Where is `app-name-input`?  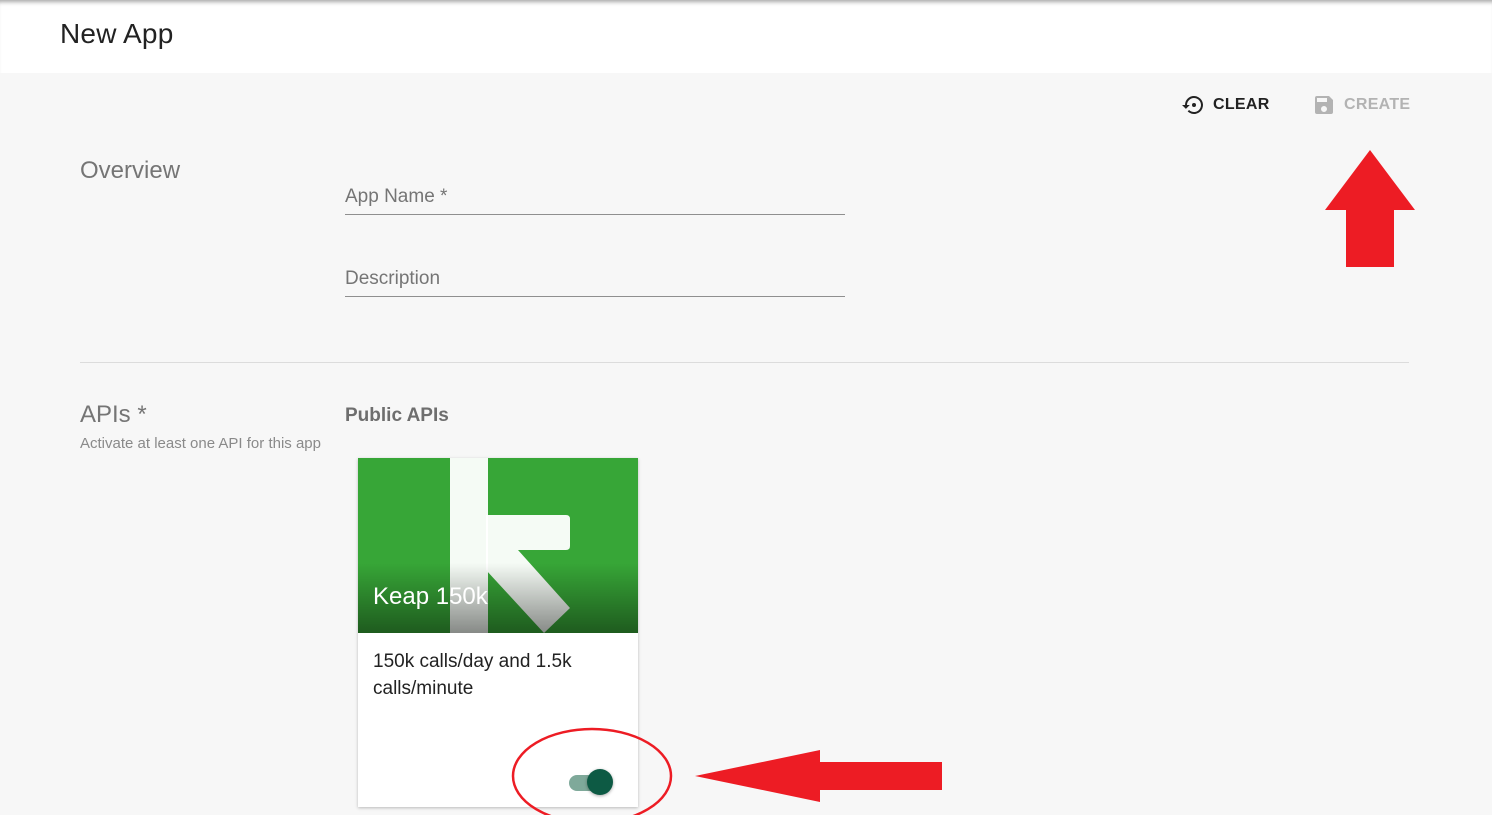 app-name-input is located at coordinates (595, 197).